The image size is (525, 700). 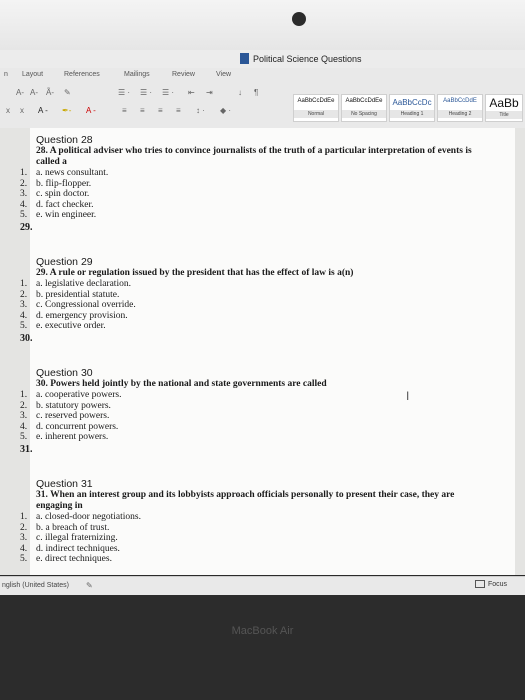 I want to click on style-label: No Spacing, so click(x=364, y=114).